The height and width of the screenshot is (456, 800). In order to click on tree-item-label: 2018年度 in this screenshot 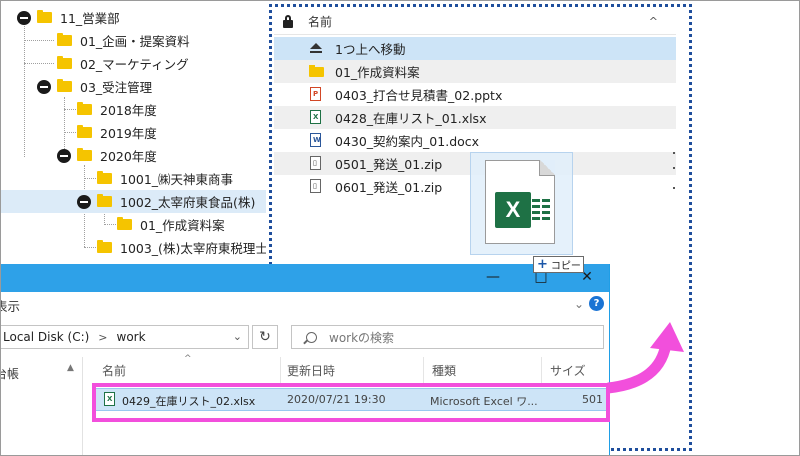, I will do `click(128, 110)`.